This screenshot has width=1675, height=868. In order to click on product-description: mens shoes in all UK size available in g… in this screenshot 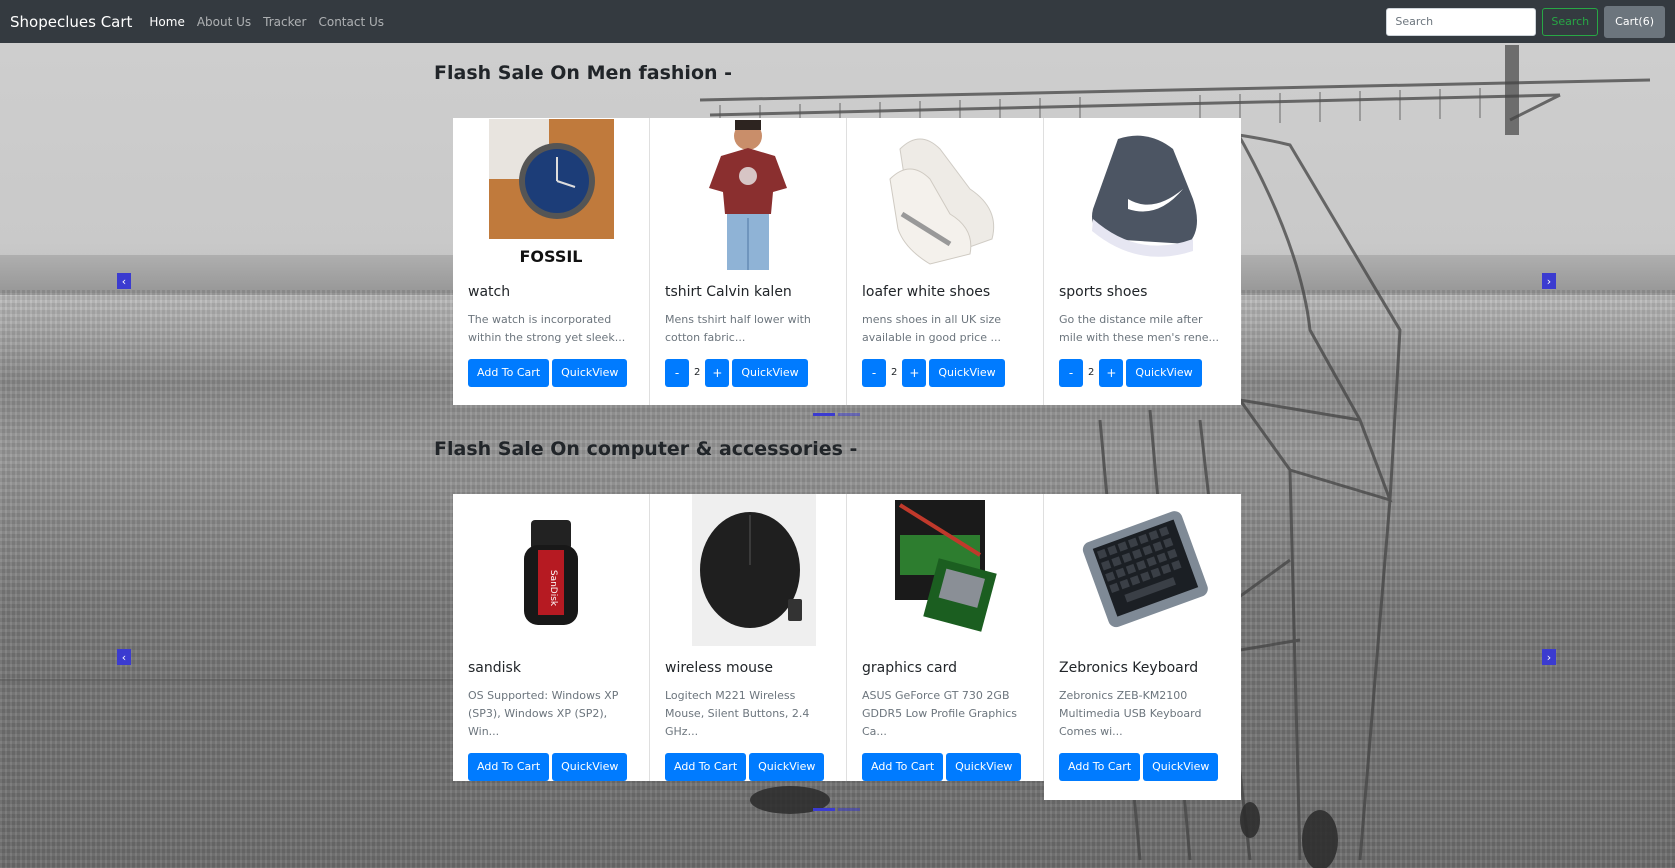, I will do `click(932, 328)`.